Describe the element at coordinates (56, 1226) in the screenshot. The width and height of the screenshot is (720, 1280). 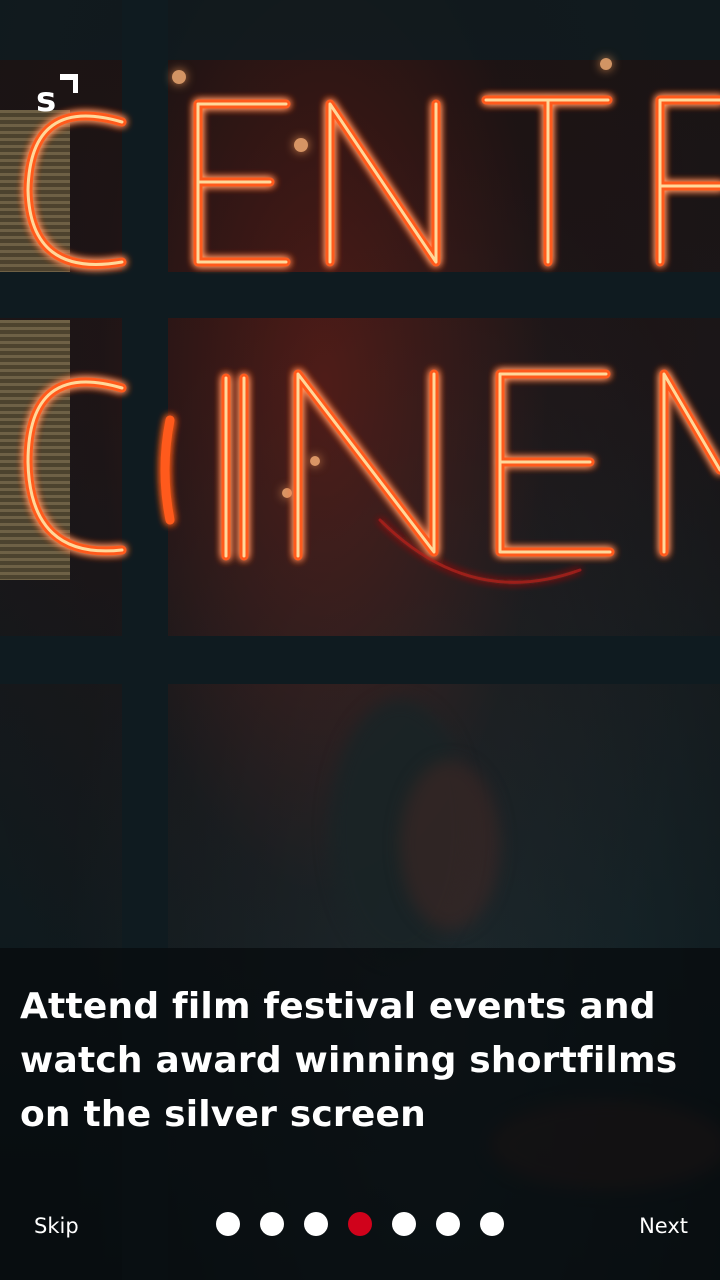
I see `skip-button: Skip` at that location.